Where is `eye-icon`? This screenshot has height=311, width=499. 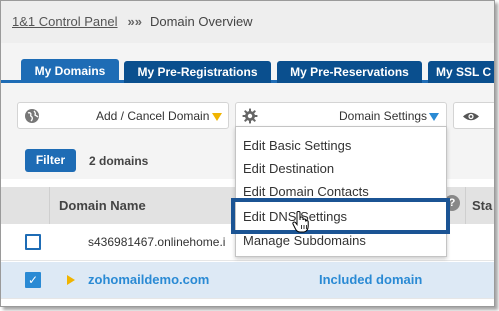 eye-icon is located at coordinates (471, 116).